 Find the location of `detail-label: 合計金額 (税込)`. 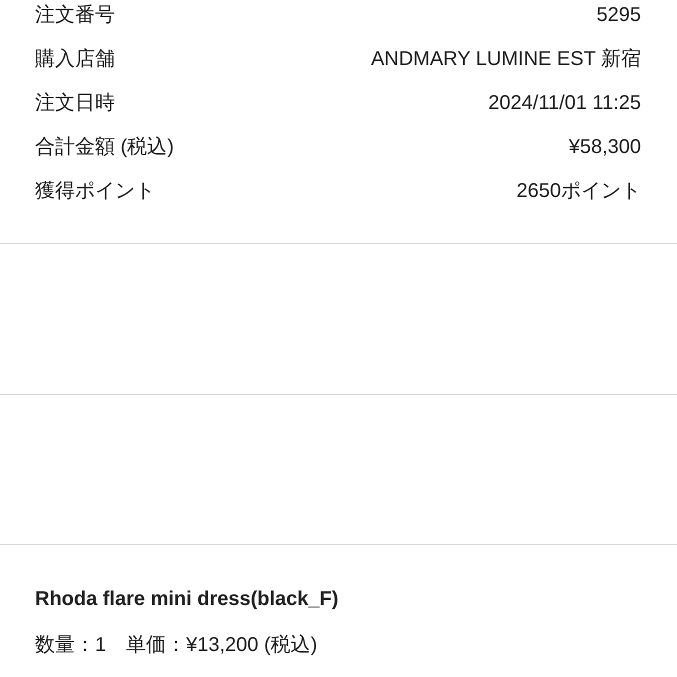

detail-label: 合計金額 (税込) is located at coordinates (104, 147).